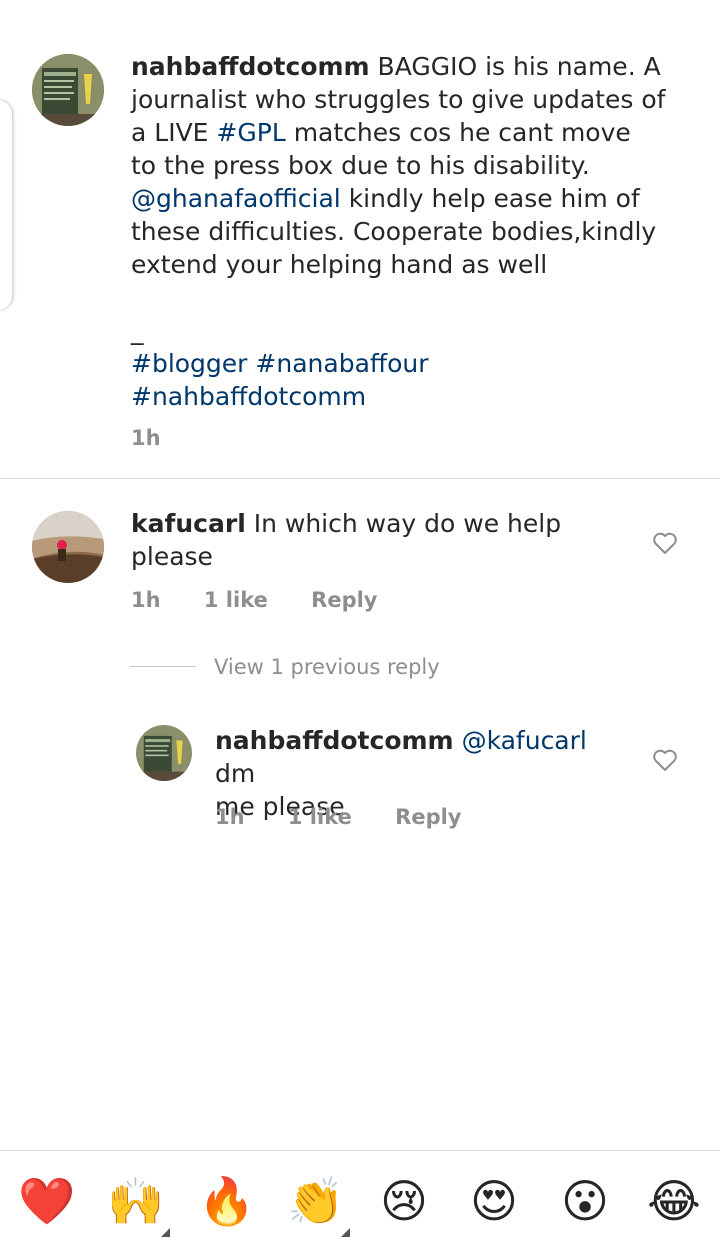  What do you see at coordinates (665, 760) in the screenshot?
I see `reply-like-heart-icon` at bounding box center [665, 760].